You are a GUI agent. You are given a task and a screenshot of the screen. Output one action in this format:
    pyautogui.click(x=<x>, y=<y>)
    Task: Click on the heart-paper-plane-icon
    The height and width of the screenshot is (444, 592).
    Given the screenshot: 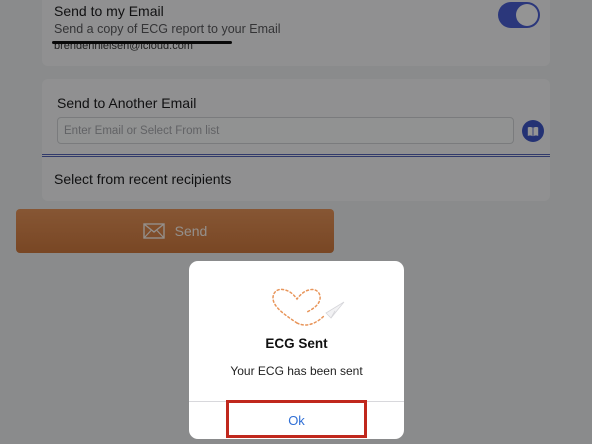 What is the action you would take?
    pyautogui.click(x=308, y=307)
    